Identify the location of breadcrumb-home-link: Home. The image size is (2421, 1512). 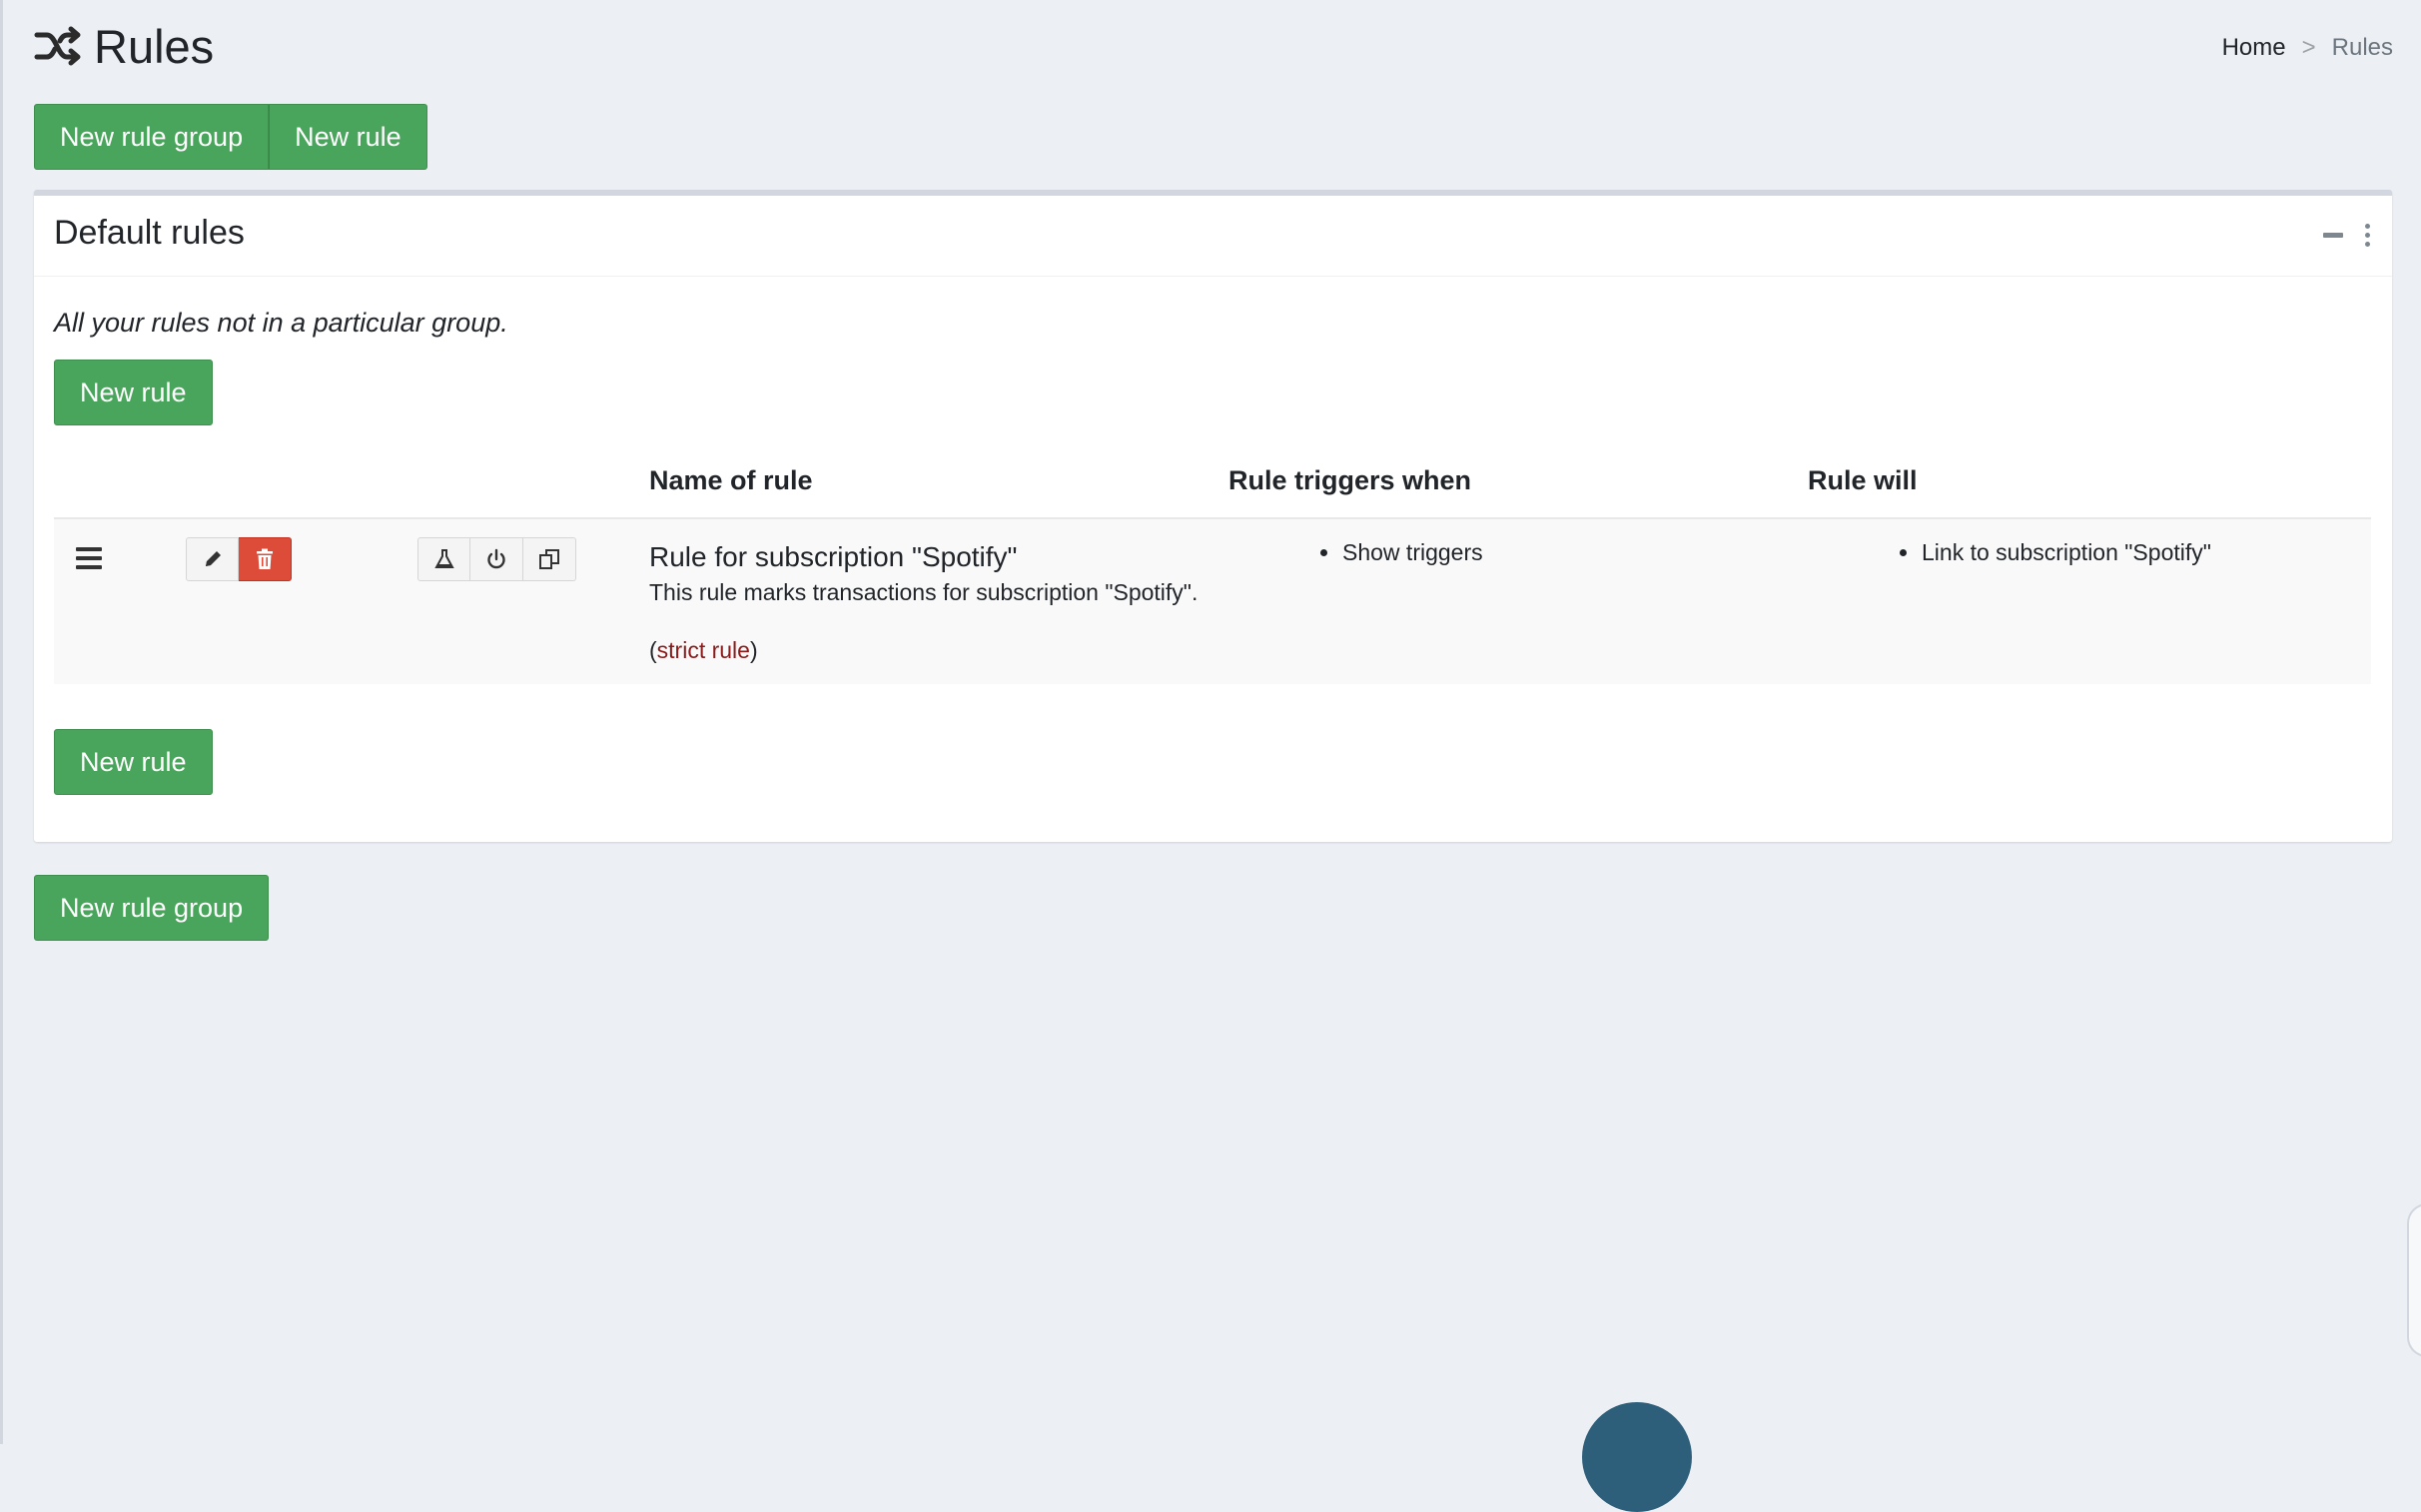
(2254, 48).